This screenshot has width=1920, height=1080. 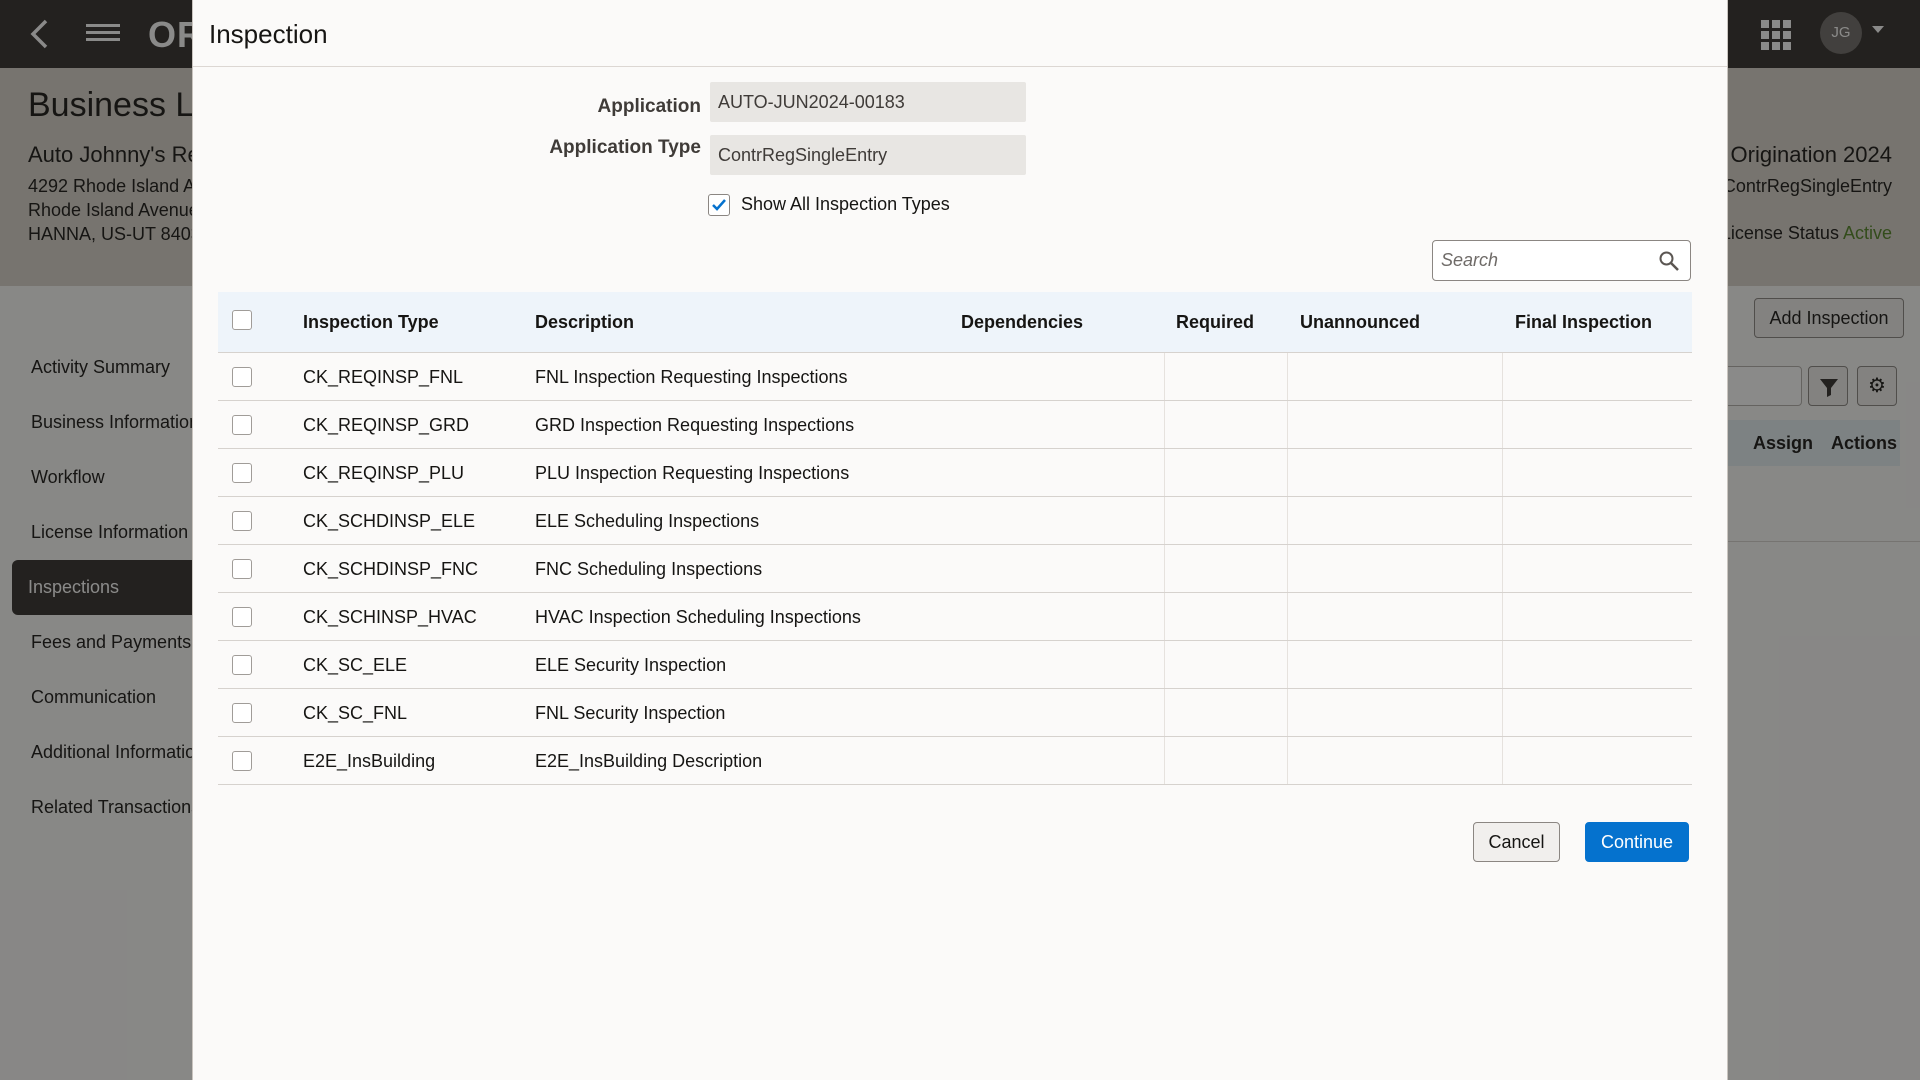 I want to click on description-cell: PLU Inspection Requesting Inspections, so click(x=692, y=473).